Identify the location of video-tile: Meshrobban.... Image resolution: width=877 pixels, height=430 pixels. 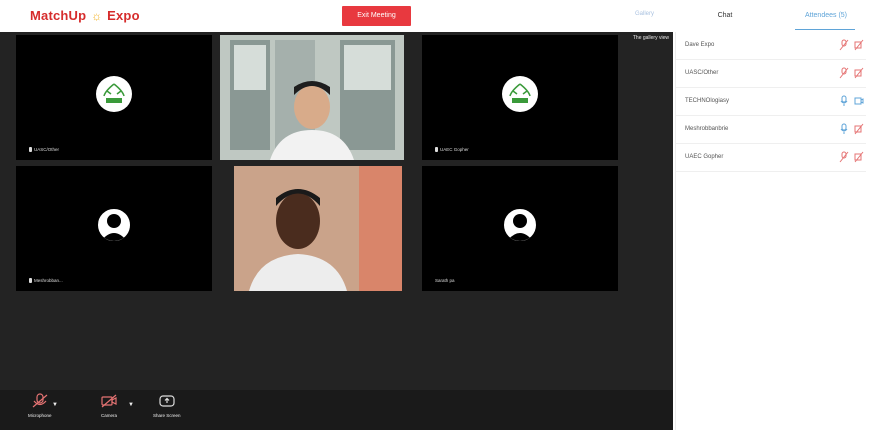
(114, 228).